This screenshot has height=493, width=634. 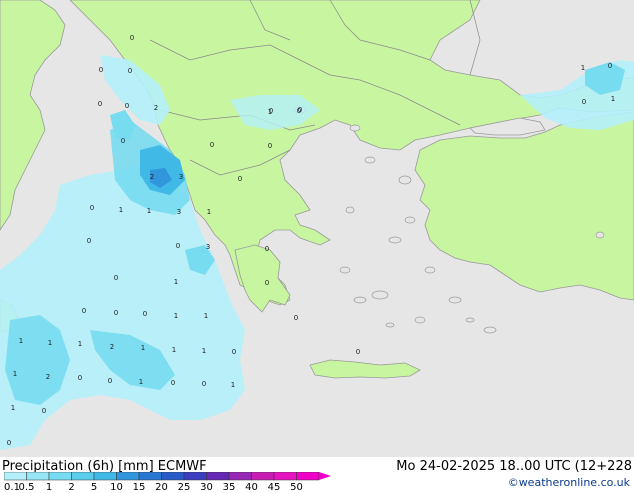 I want to click on scale-tick: 15, so click(x=139, y=487).